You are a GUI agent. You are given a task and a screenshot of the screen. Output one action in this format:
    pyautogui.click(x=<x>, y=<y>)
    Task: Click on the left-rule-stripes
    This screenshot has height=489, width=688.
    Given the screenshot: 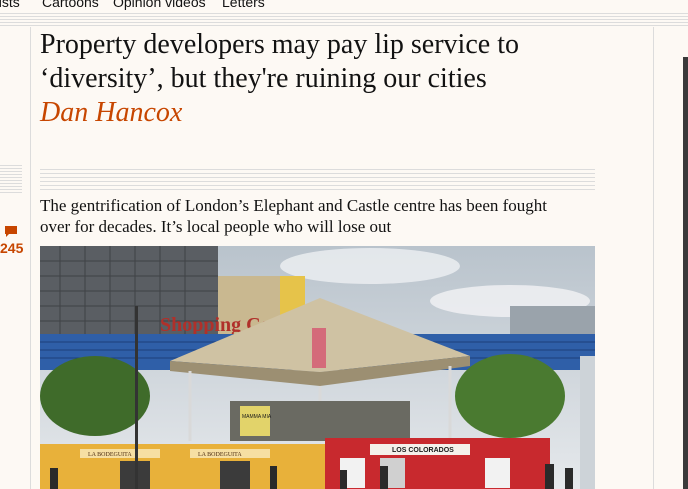 What is the action you would take?
    pyautogui.click(x=11, y=179)
    